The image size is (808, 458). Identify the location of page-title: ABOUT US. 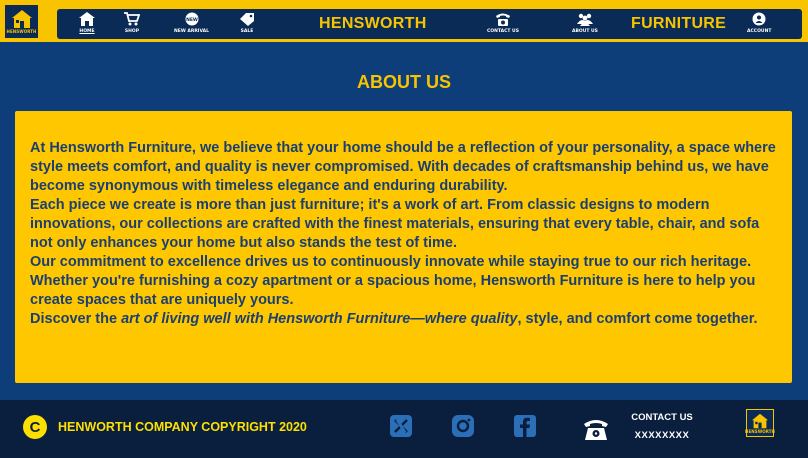
(404, 82).